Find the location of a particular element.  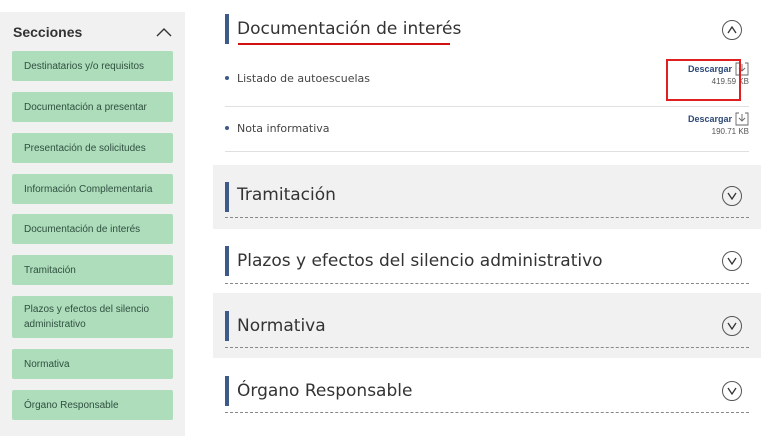

section-title: Normativa is located at coordinates (281, 326).